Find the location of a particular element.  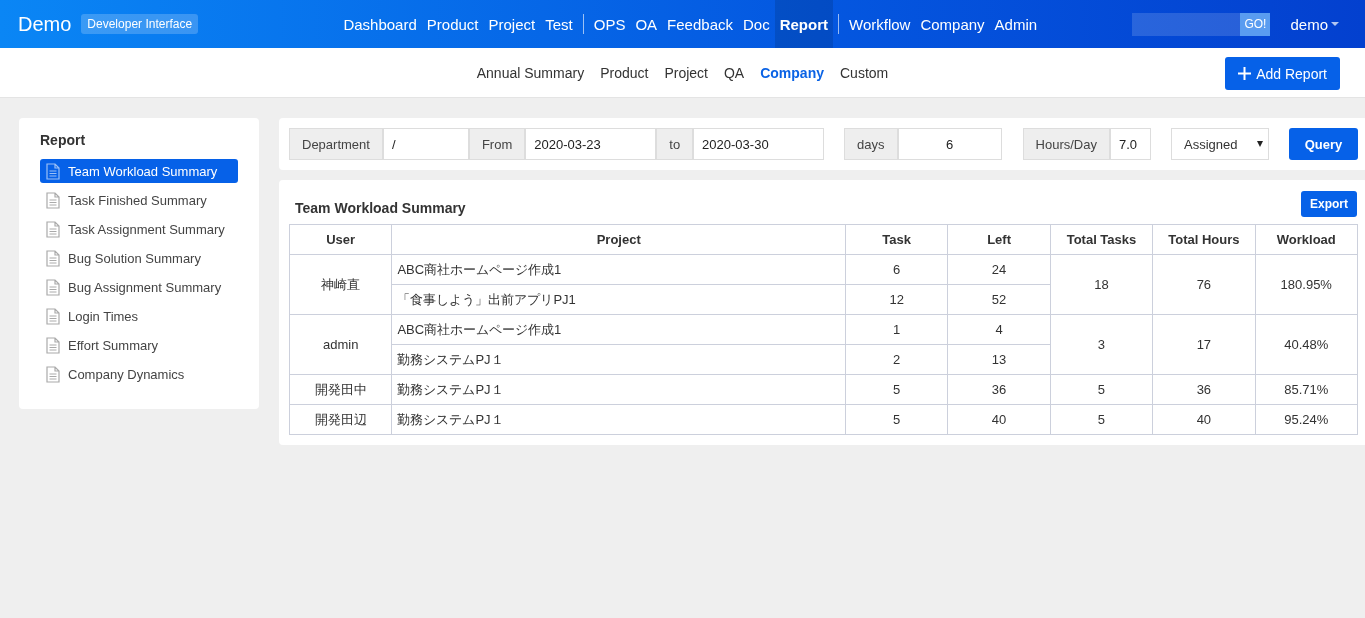

table-cell: 12 is located at coordinates (896, 299).